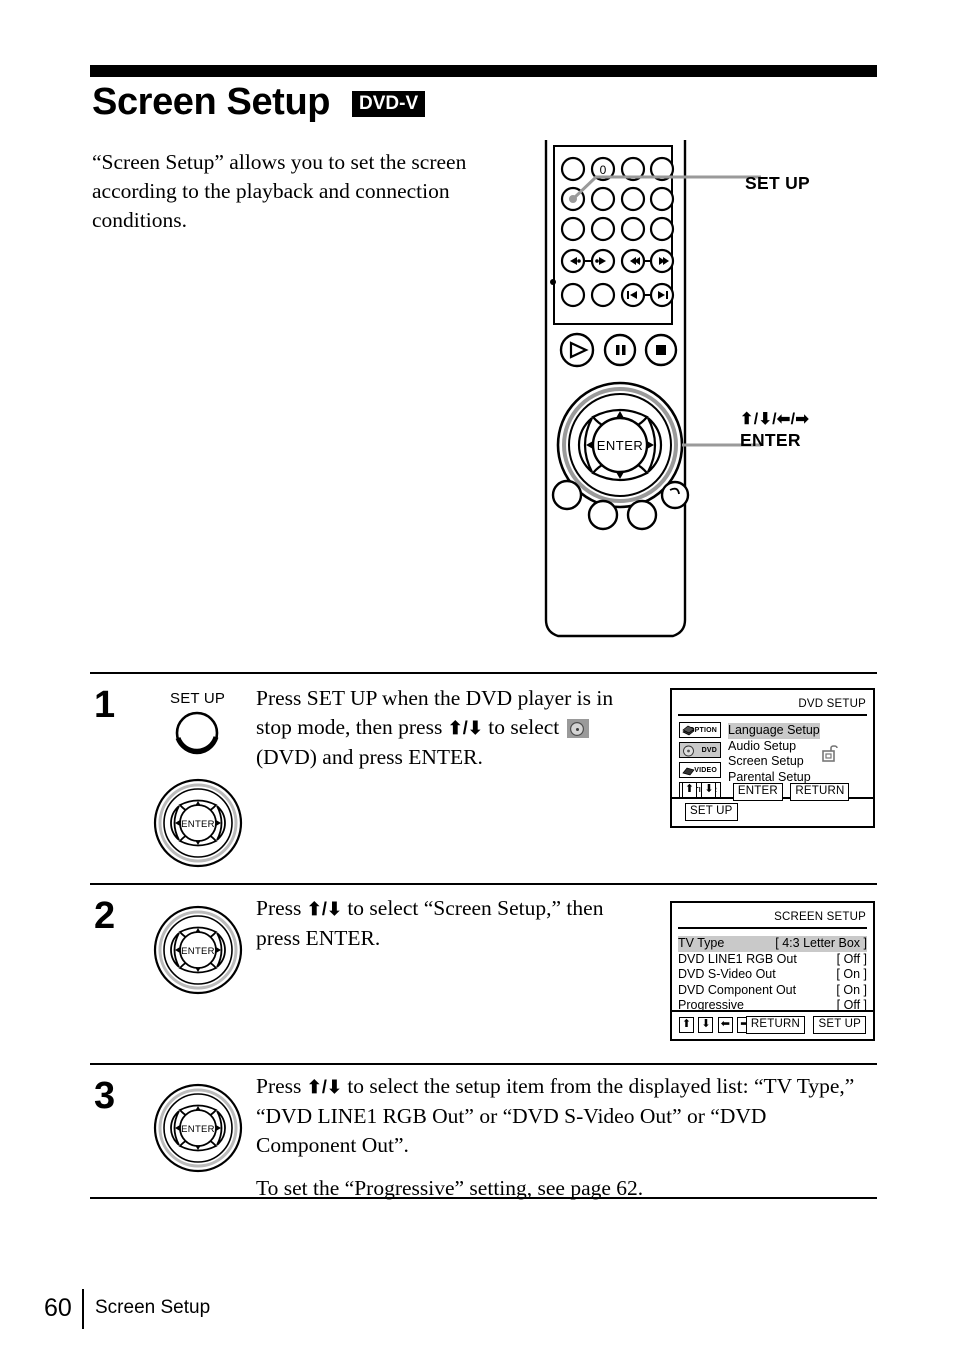  What do you see at coordinates (389, 104) in the screenshot?
I see `disc-type-badge: DVD-V` at bounding box center [389, 104].